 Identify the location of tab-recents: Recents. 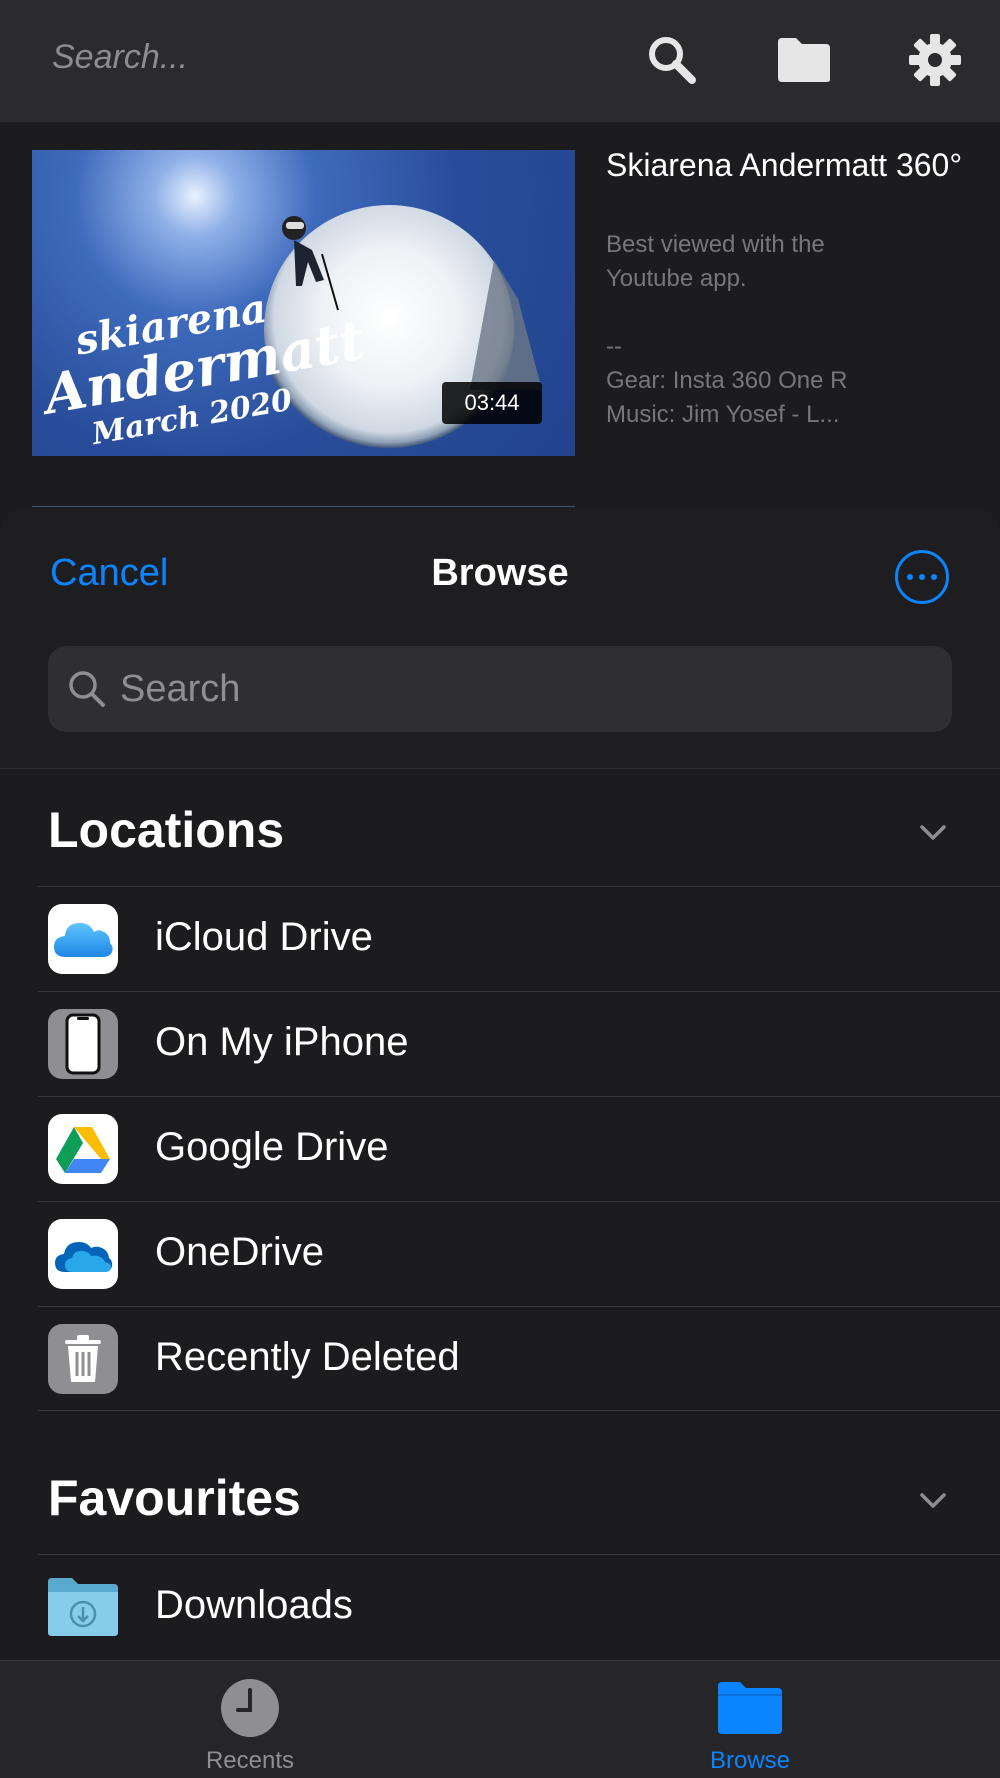
(250, 1719).